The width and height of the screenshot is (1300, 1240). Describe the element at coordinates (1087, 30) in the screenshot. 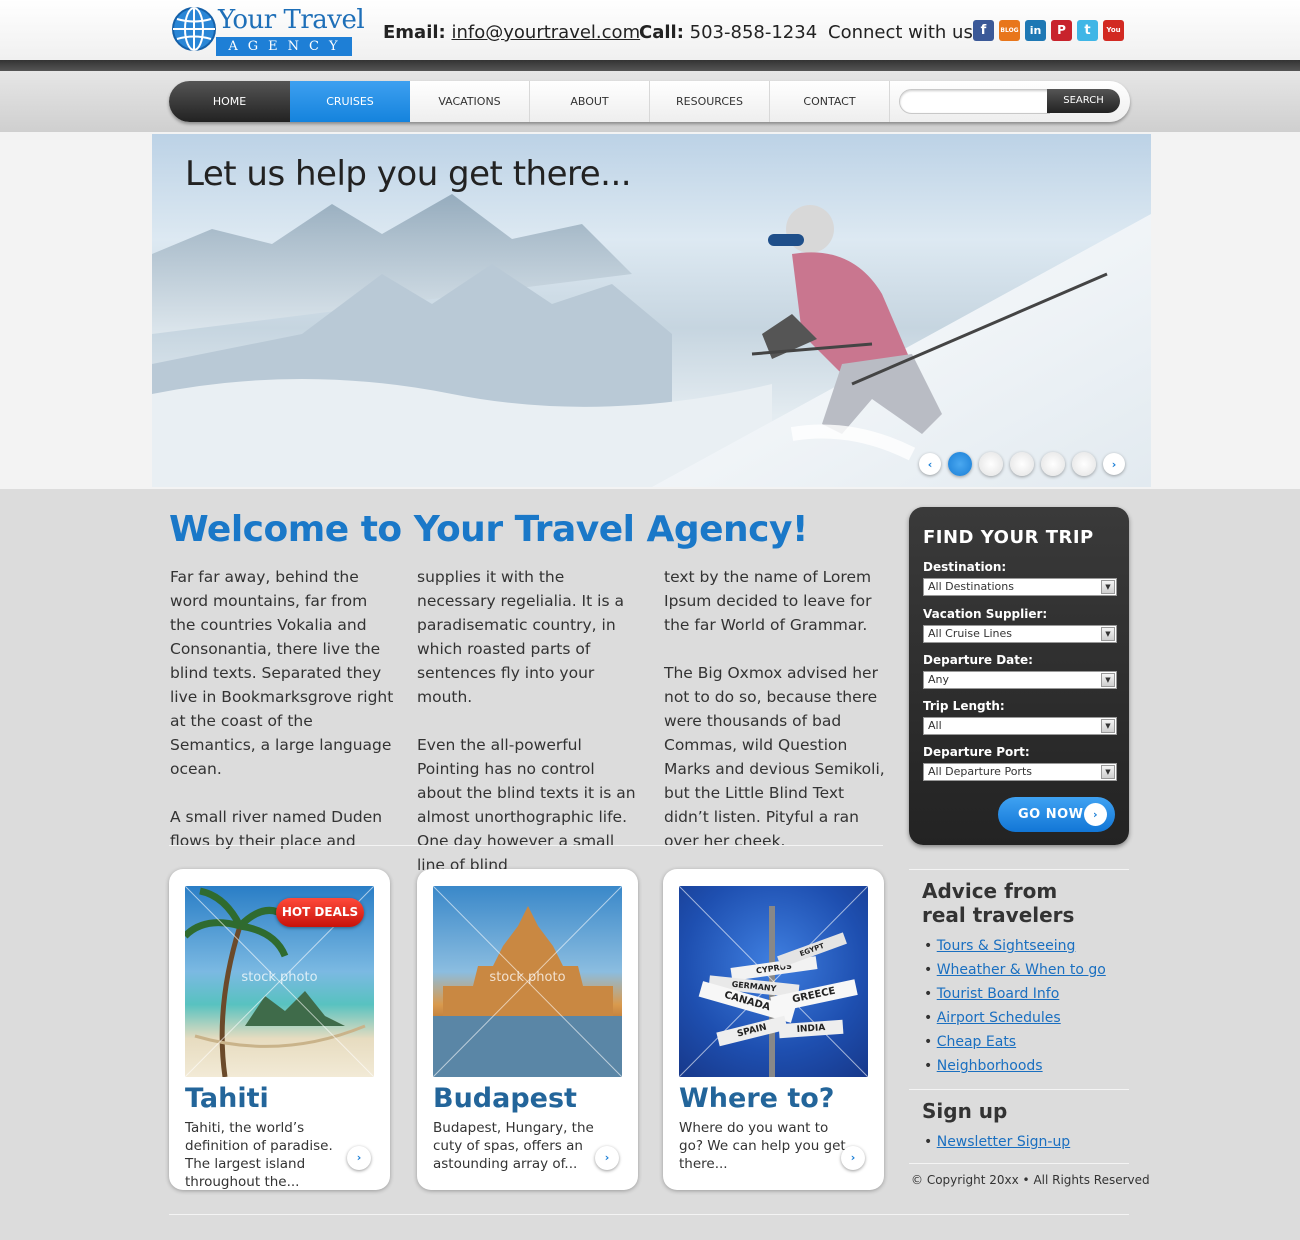

I see `twitter-icon: t` at that location.